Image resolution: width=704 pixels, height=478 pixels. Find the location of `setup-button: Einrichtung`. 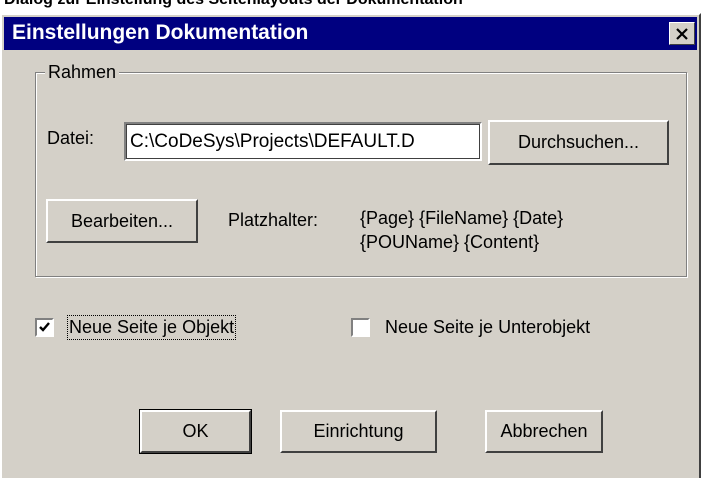

setup-button: Einrichtung is located at coordinates (358, 431).